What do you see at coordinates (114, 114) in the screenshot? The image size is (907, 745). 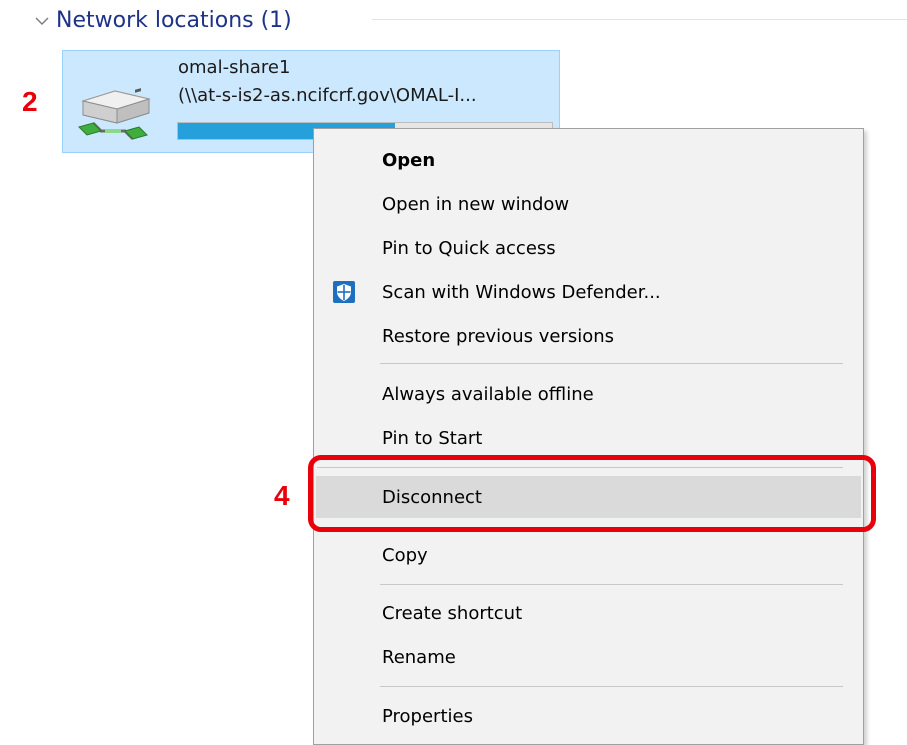 I see `network-drive-icon` at bounding box center [114, 114].